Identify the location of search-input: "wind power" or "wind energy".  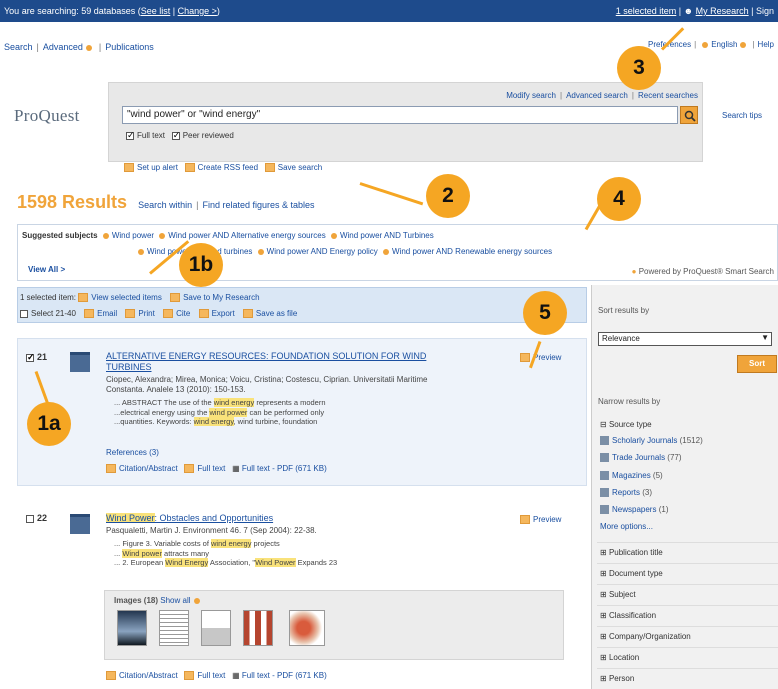
(400, 115).